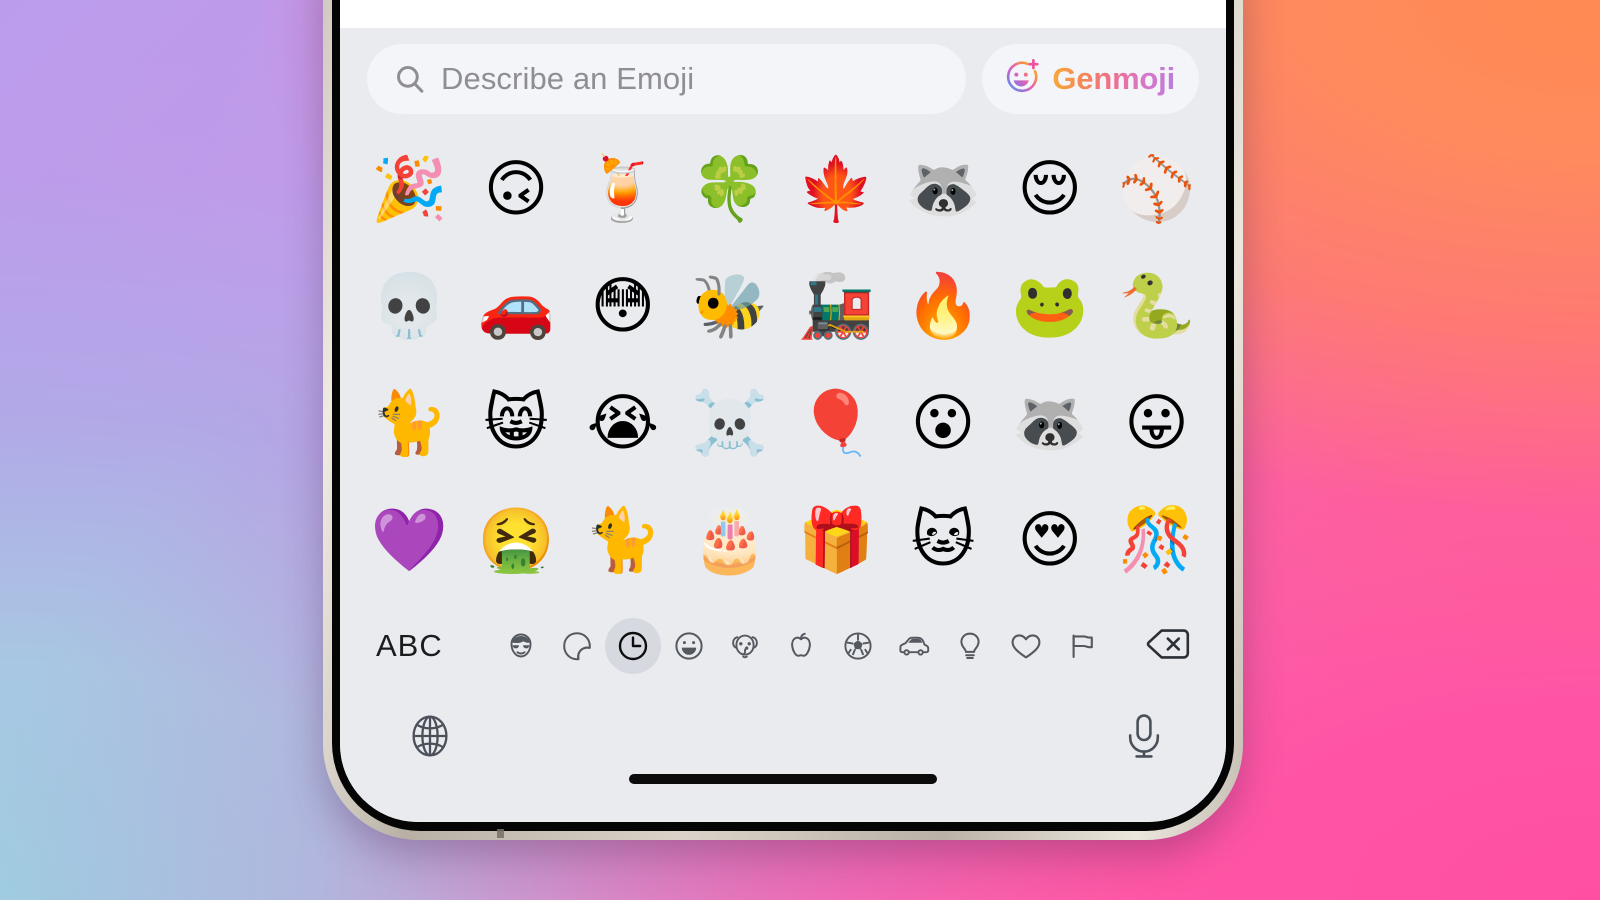 The width and height of the screenshot is (1600, 900). I want to click on emoji-skull: 💀, so click(409, 305).